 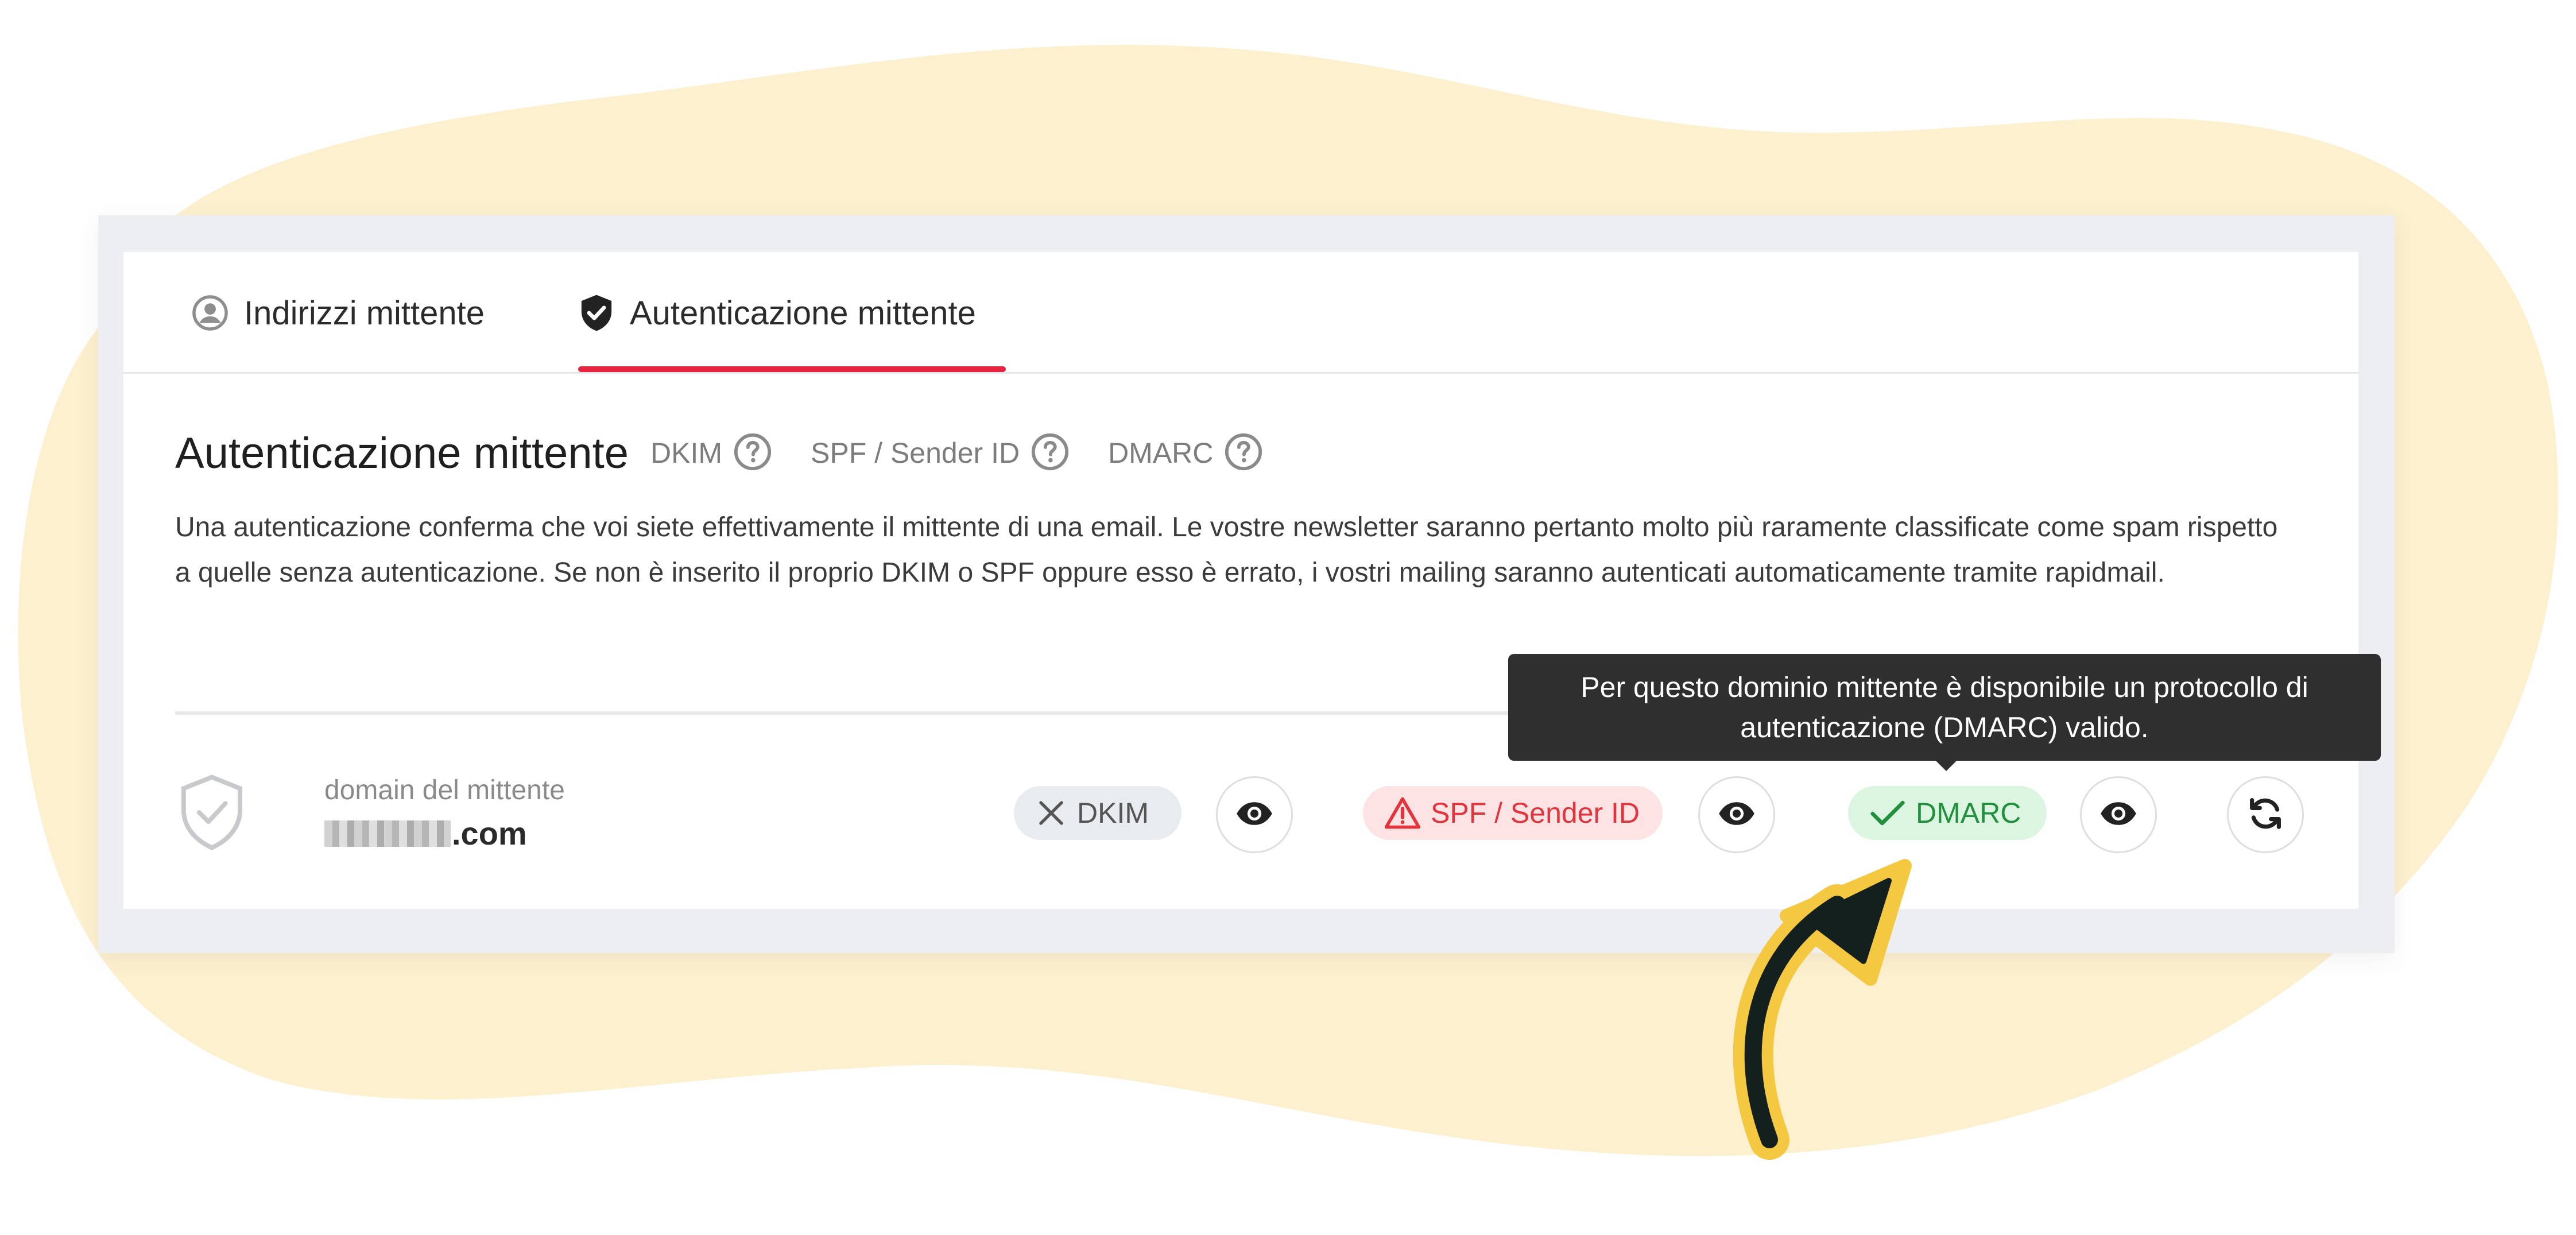 I want to click on spf-status-label: SPF / Sender ID, so click(x=1536, y=813).